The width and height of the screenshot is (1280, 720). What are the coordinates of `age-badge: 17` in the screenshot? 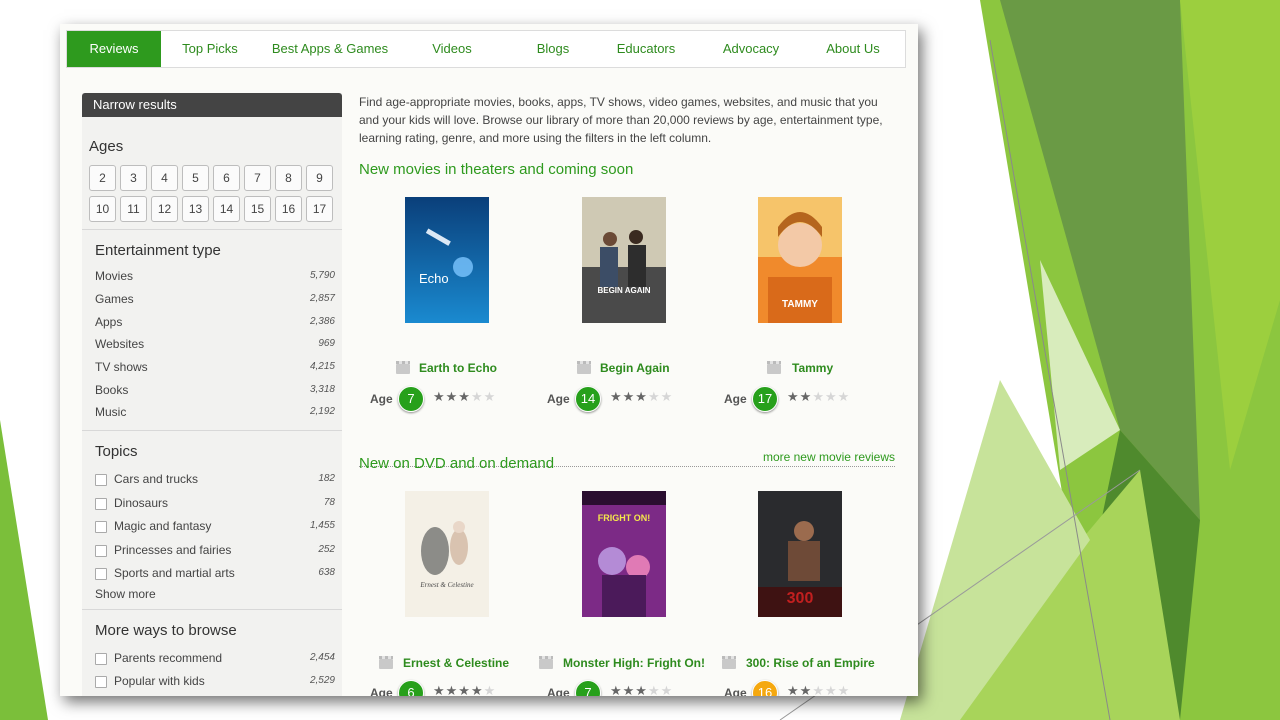 It's located at (765, 399).